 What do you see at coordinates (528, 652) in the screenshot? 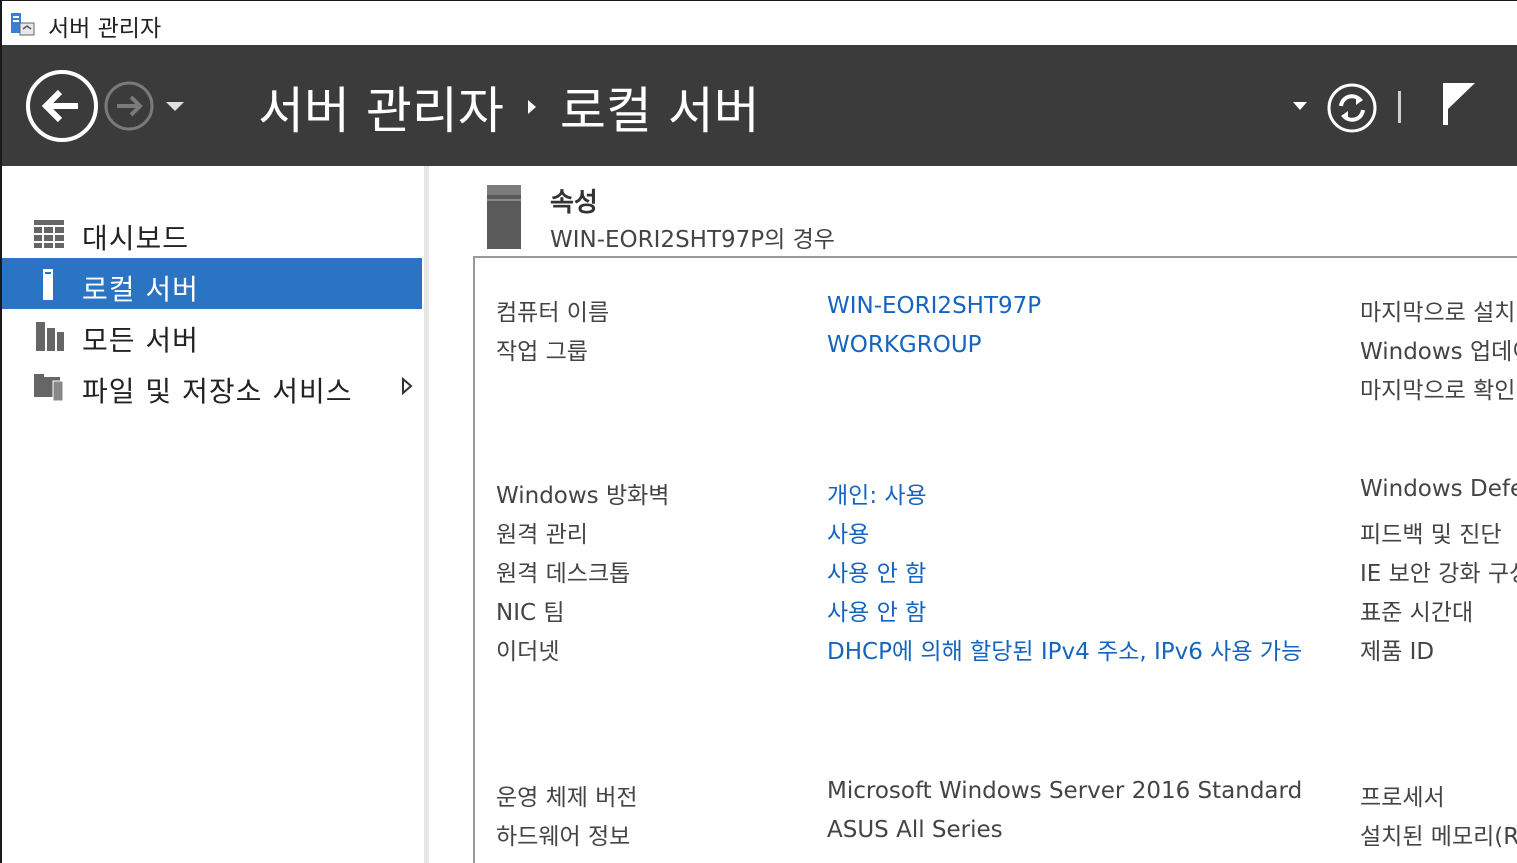
I see `property-label: 이더넷` at bounding box center [528, 652].